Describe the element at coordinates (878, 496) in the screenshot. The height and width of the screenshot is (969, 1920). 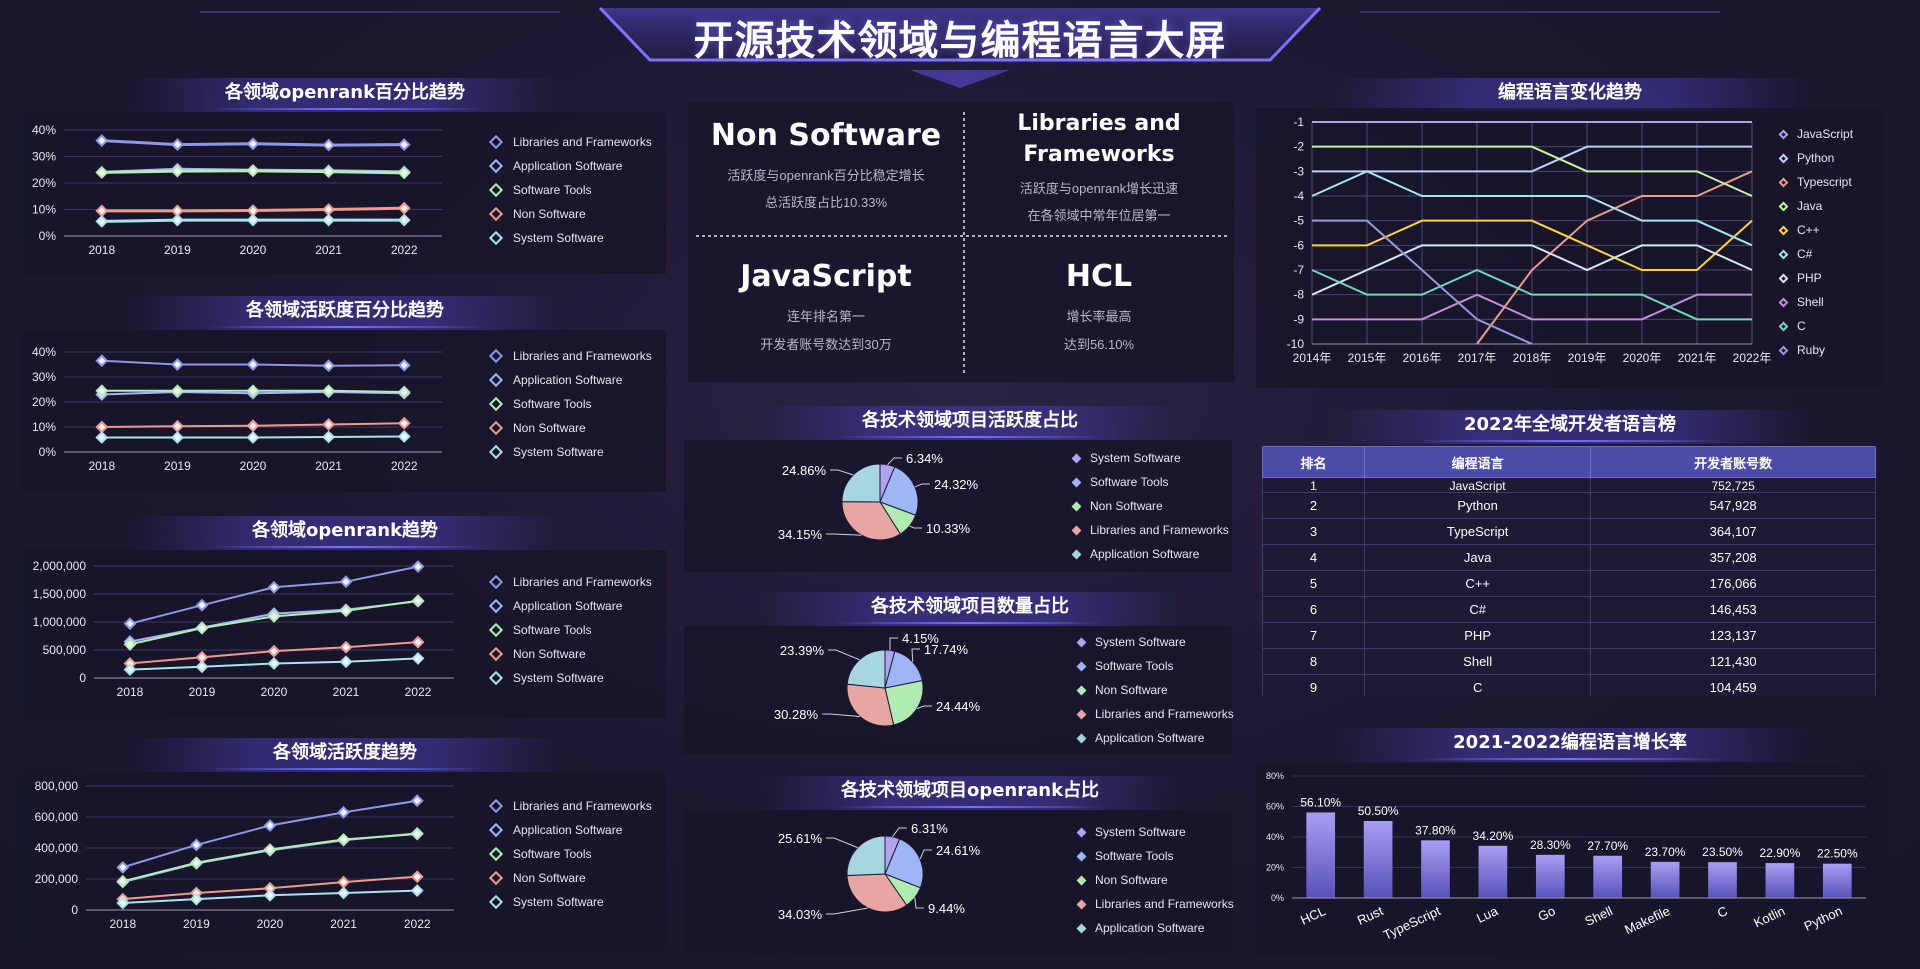
I see `activity-share-pie: 6.34% 24.32% 10.33% 34.15% 24.86%` at that location.